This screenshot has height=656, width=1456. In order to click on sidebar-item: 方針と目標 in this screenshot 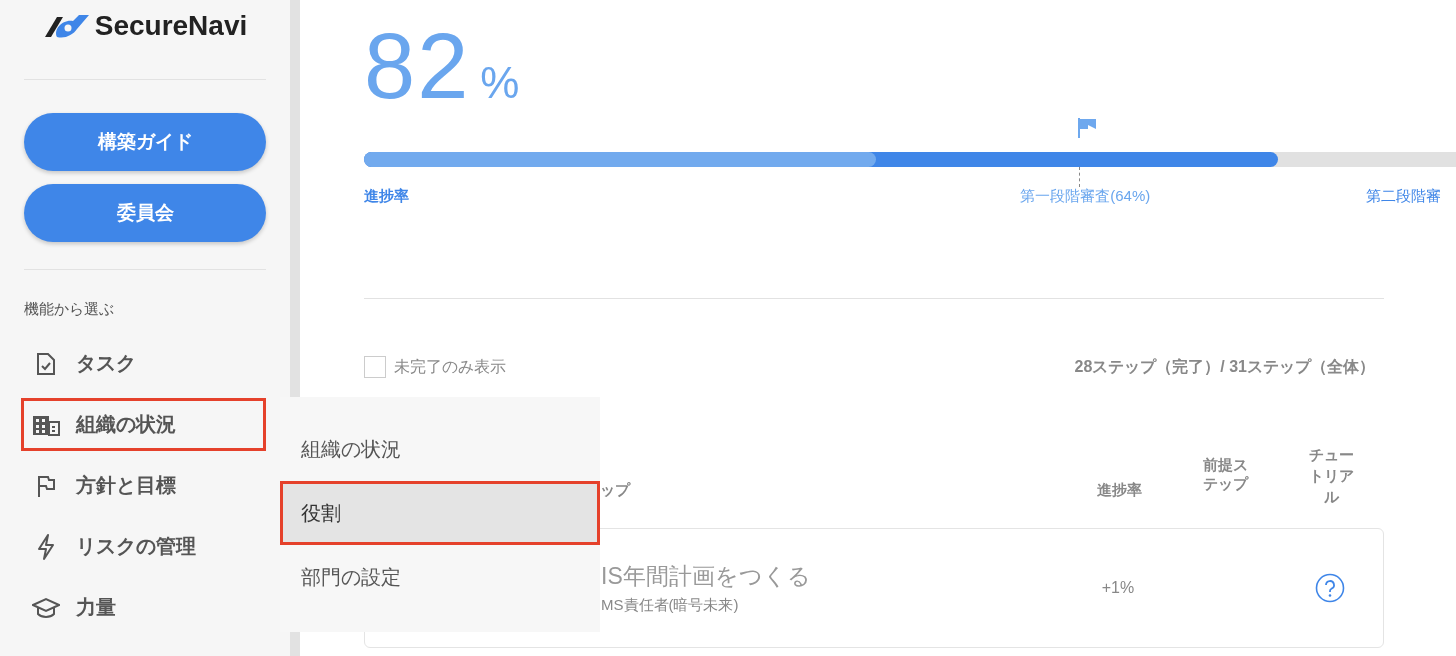, I will do `click(143, 485)`.